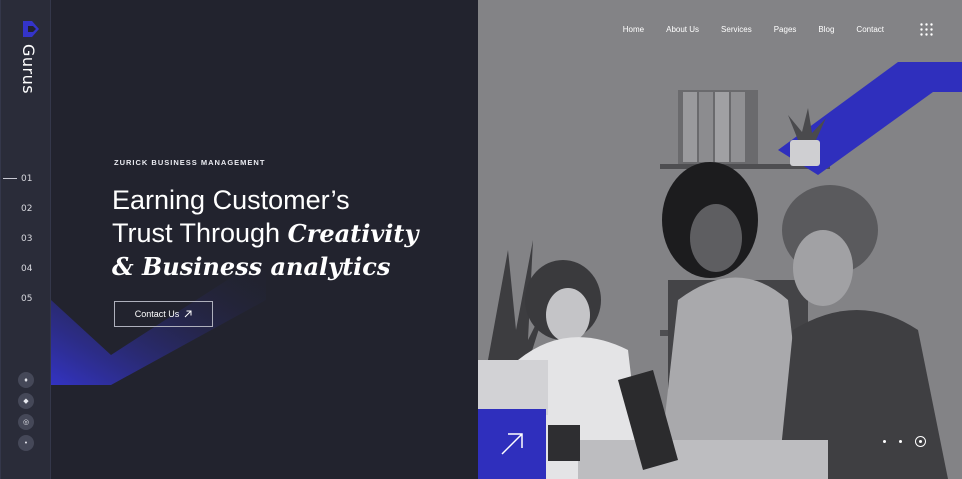 This screenshot has height=479, width=962. I want to click on twitter-icon: ♦, so click(26, 380).